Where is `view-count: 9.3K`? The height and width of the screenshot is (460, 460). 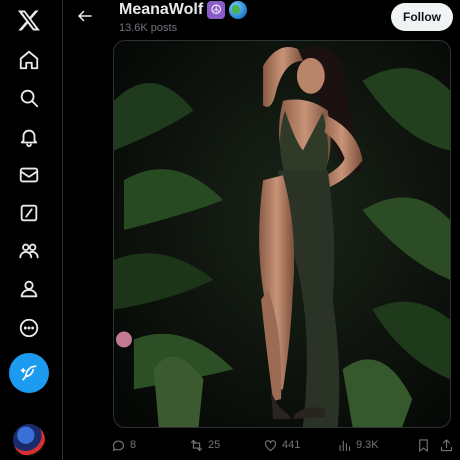
view-count: 9.3K is located at coordinates (367, 445).